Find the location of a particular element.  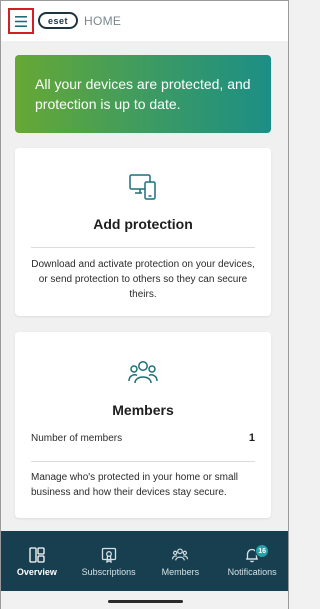

nav-label: Subscriptions is located at coordinates (108, 572).